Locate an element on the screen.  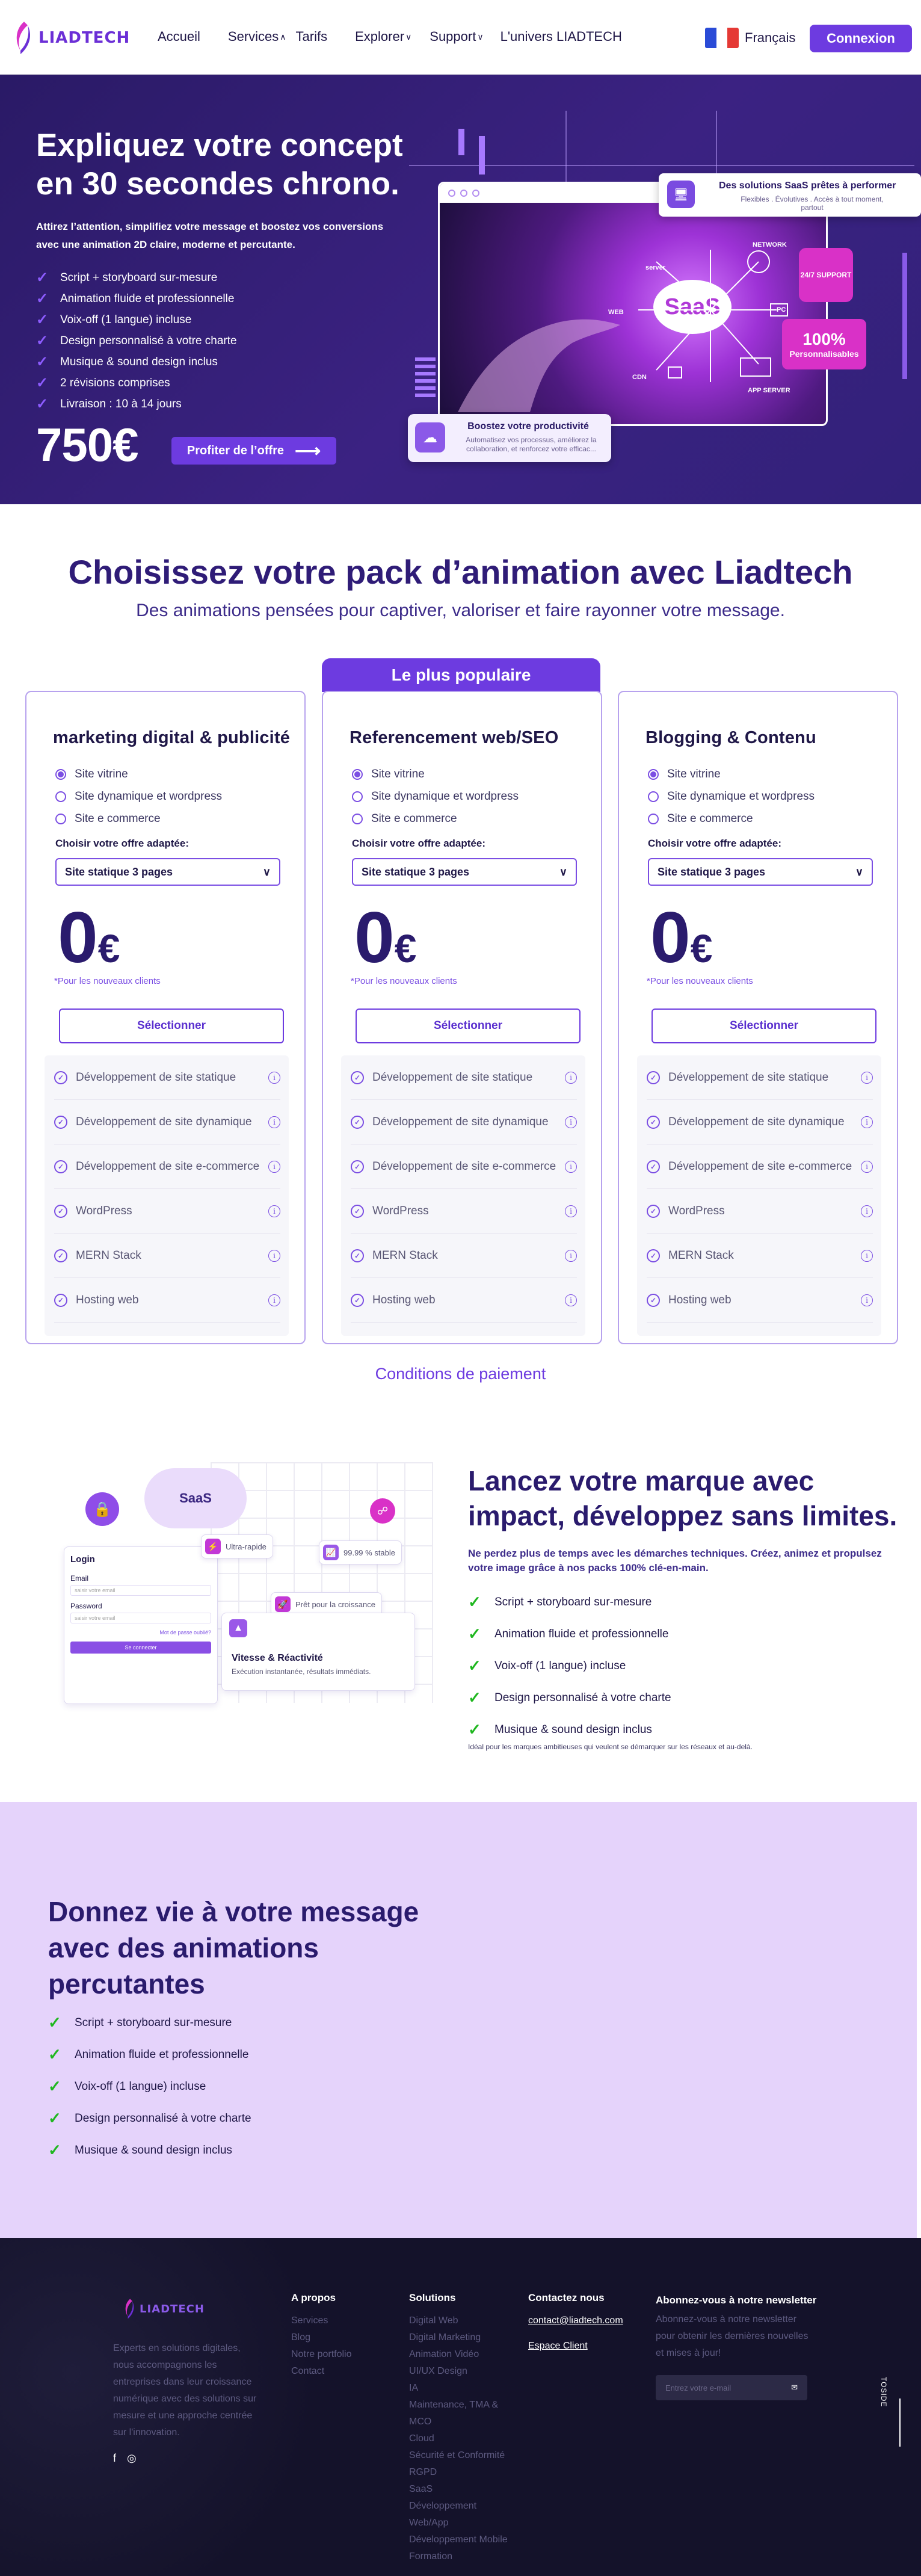
saas-cloud: SaaS is located at coordinates (195, 1498).